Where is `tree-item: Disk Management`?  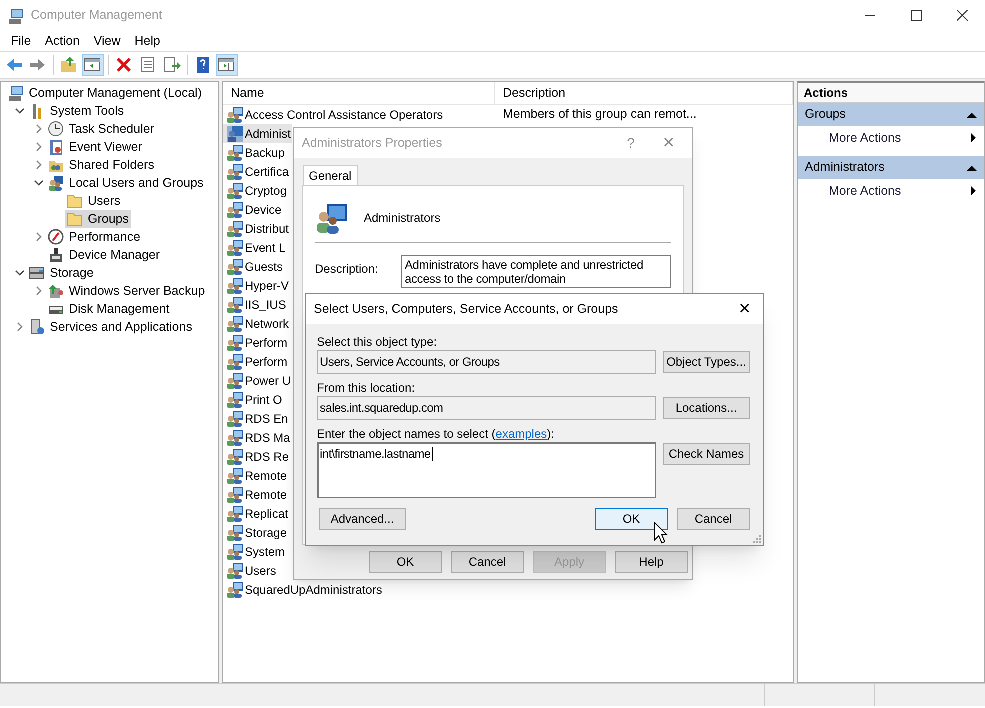 tree-item: Disk Management is located at coordinates (109, 309).